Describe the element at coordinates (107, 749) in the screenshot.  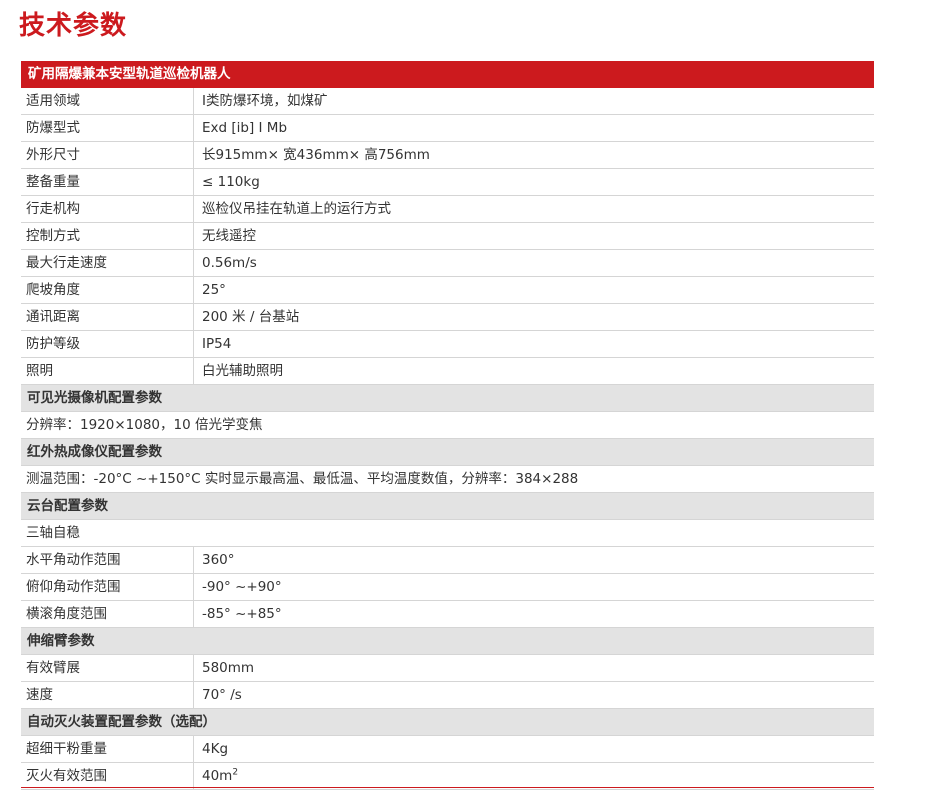
I see `row-label: 超细干粉重量` at that location.